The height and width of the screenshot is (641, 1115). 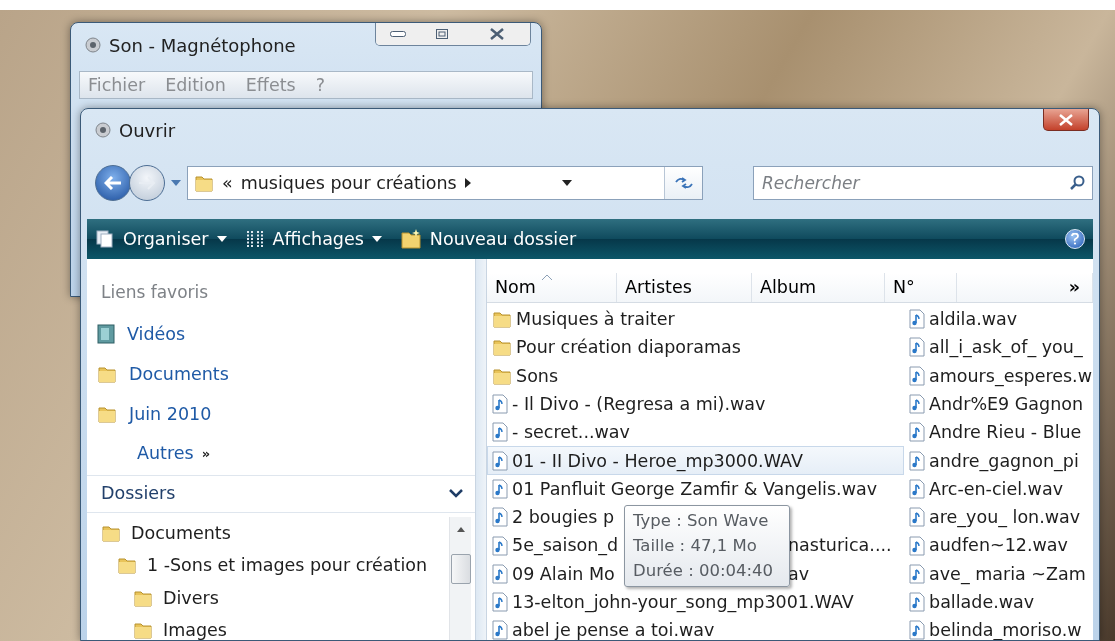 What do you see at coordinates (165, 453) in the screenshot?
I see `more-link: Autres` at bounding box center [165, 453].